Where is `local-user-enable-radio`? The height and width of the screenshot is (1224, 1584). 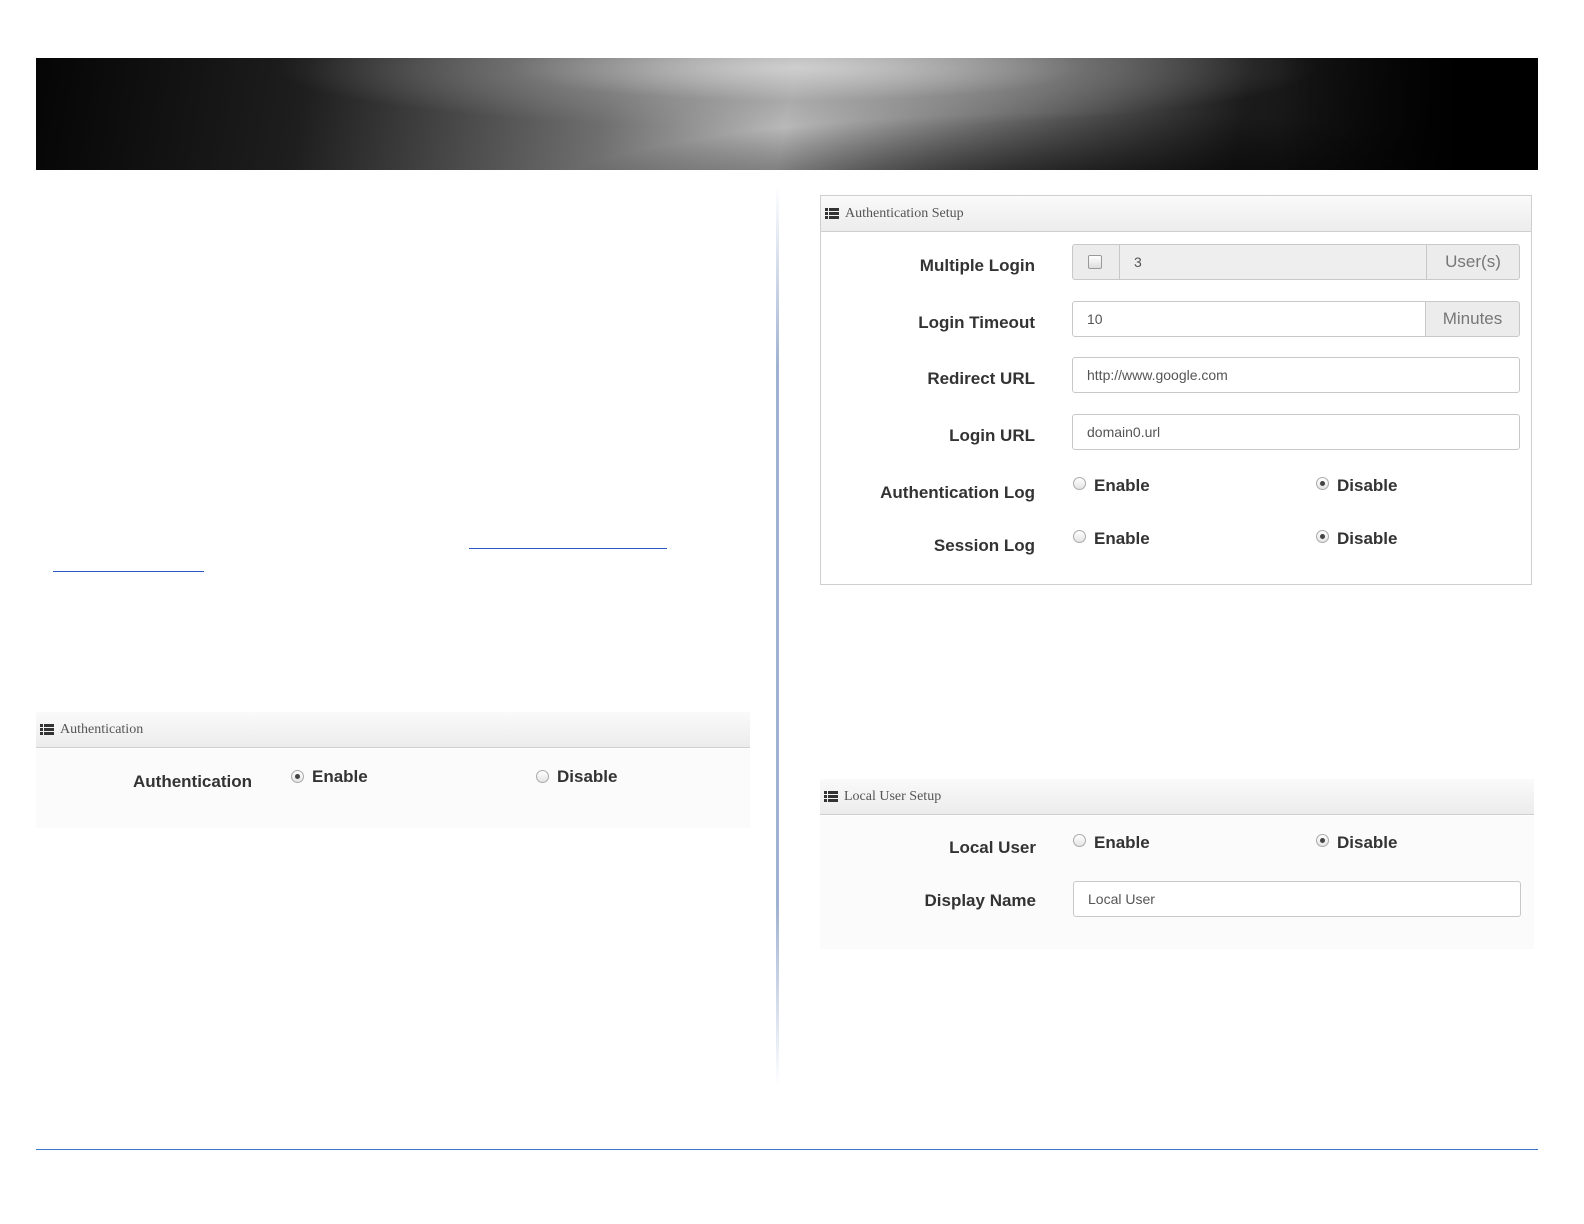
local-user-enable-radio is located at coordinates (1079, 840).